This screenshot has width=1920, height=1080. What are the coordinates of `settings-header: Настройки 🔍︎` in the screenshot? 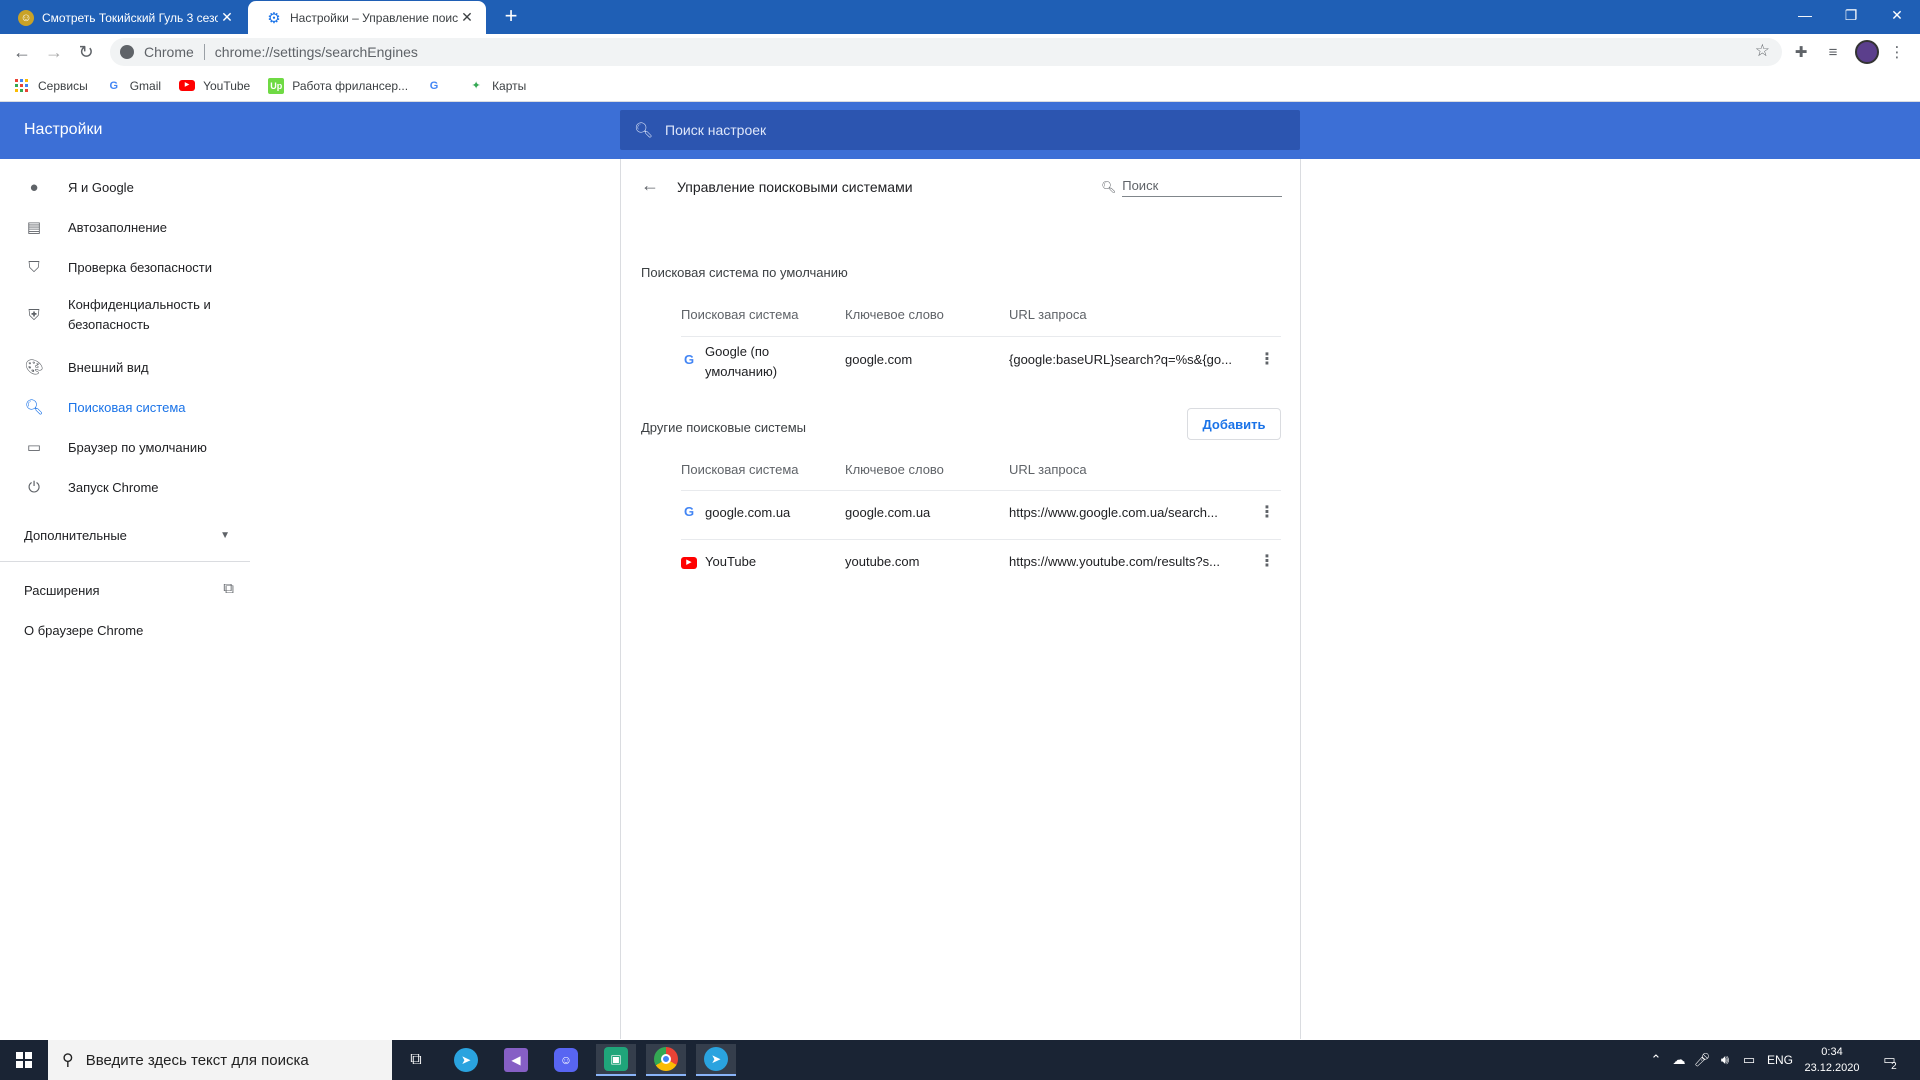 It's located at (960, 130).